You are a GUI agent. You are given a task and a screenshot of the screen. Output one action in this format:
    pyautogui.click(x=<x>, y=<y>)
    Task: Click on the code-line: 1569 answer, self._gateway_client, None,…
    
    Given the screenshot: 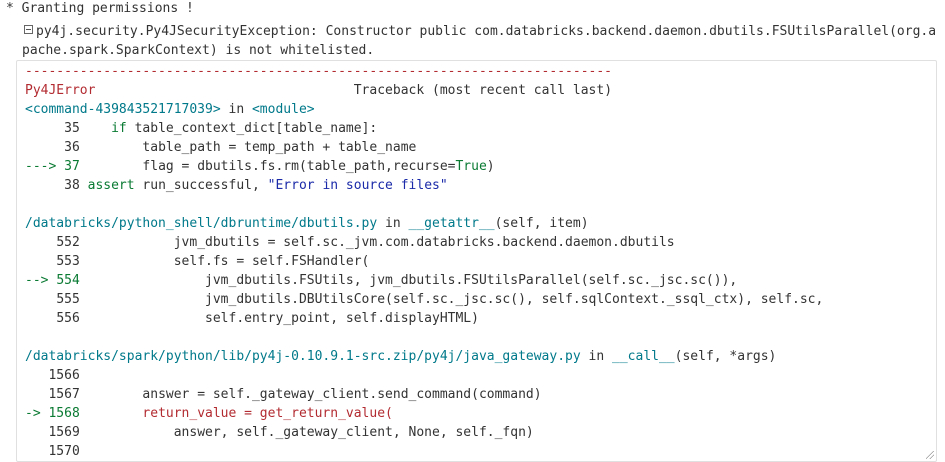 What is the action you would take?
    pyautogui.click(x=291, y=432)
    